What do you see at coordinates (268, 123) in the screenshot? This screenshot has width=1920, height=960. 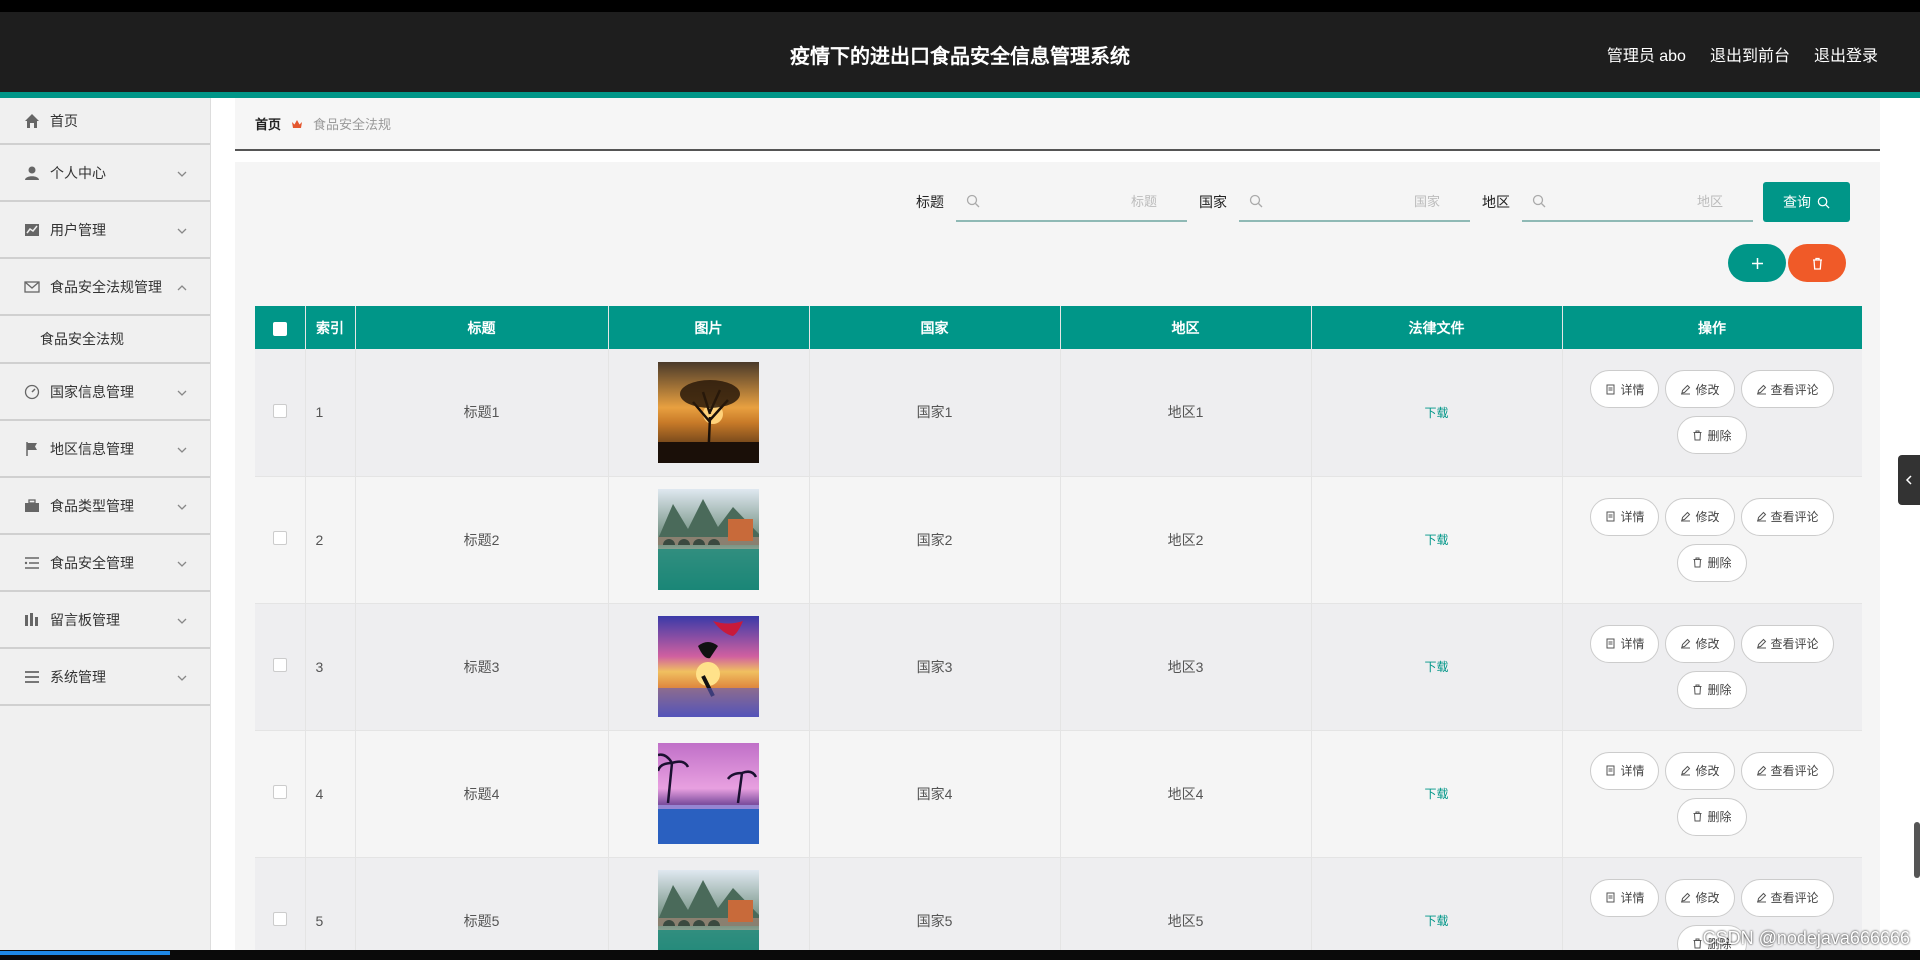 I see `breadcrumb-home: 首页` at bounding box center [268, 123].